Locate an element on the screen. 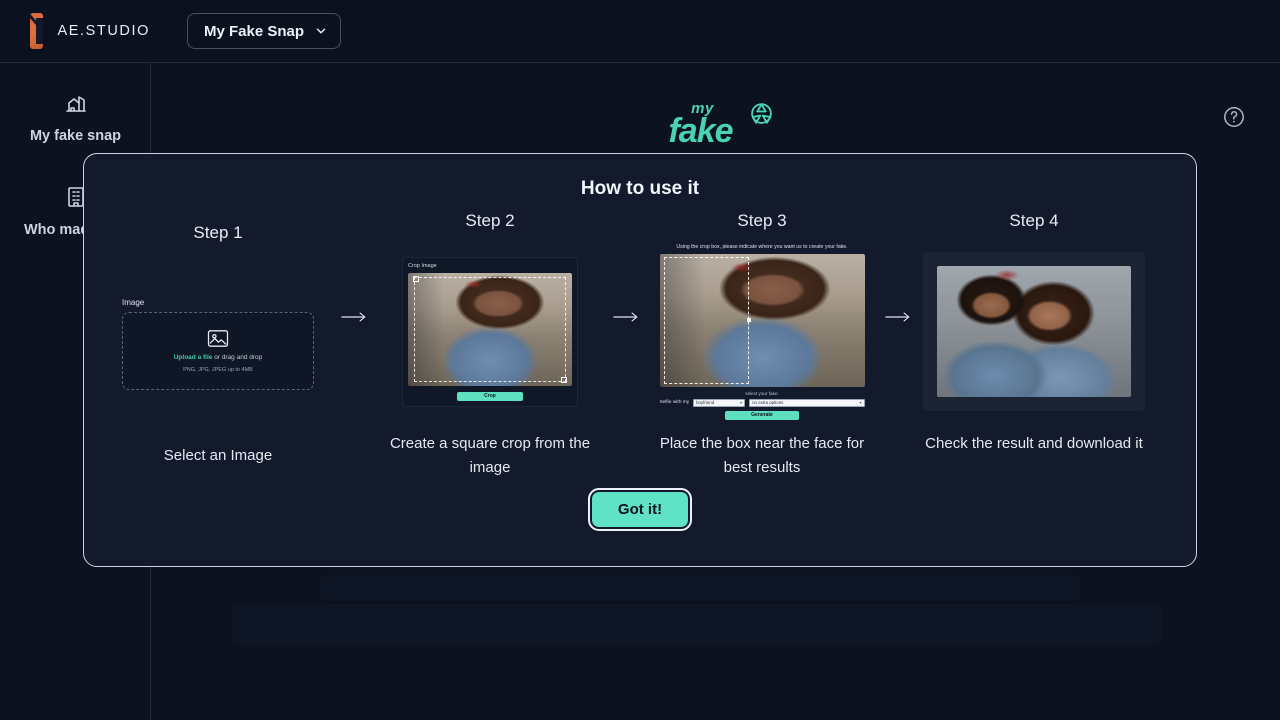 Image resolution: width=1280 pixels, height=720 pixels. select-fake-label: select your fake: is located at coordinates (762, 393).